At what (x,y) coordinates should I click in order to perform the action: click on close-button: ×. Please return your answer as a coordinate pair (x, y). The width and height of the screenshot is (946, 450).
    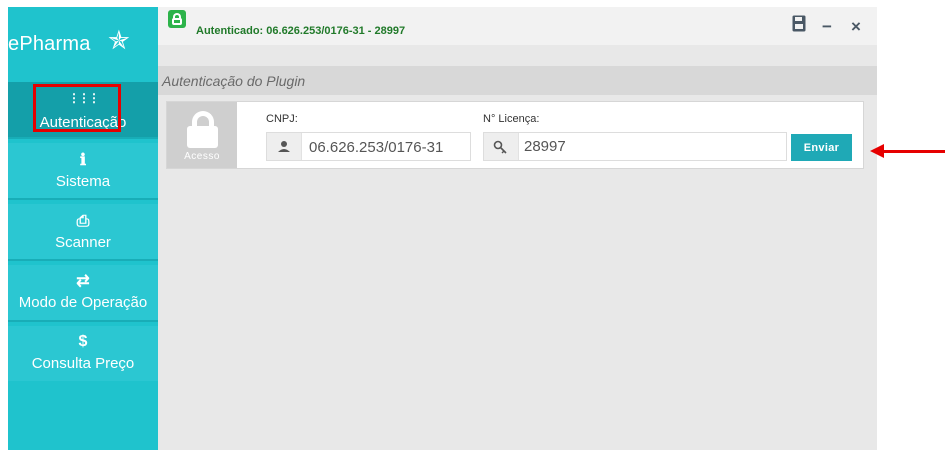
    Looking at the image, I should click on (856, 27).